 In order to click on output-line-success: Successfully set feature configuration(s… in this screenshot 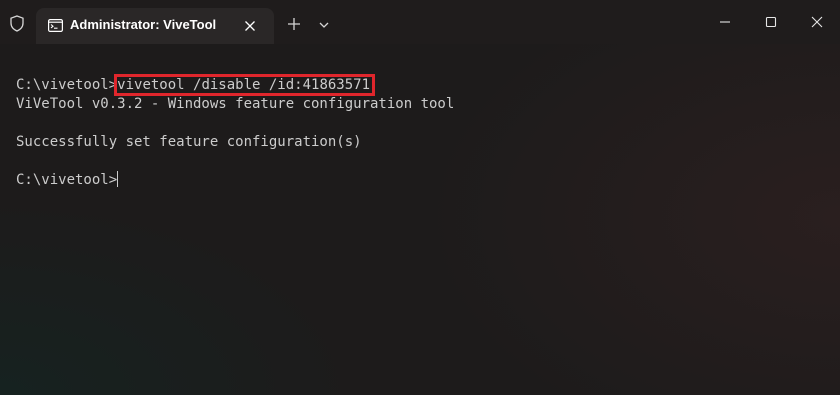, I will do `click(189, 142)`.